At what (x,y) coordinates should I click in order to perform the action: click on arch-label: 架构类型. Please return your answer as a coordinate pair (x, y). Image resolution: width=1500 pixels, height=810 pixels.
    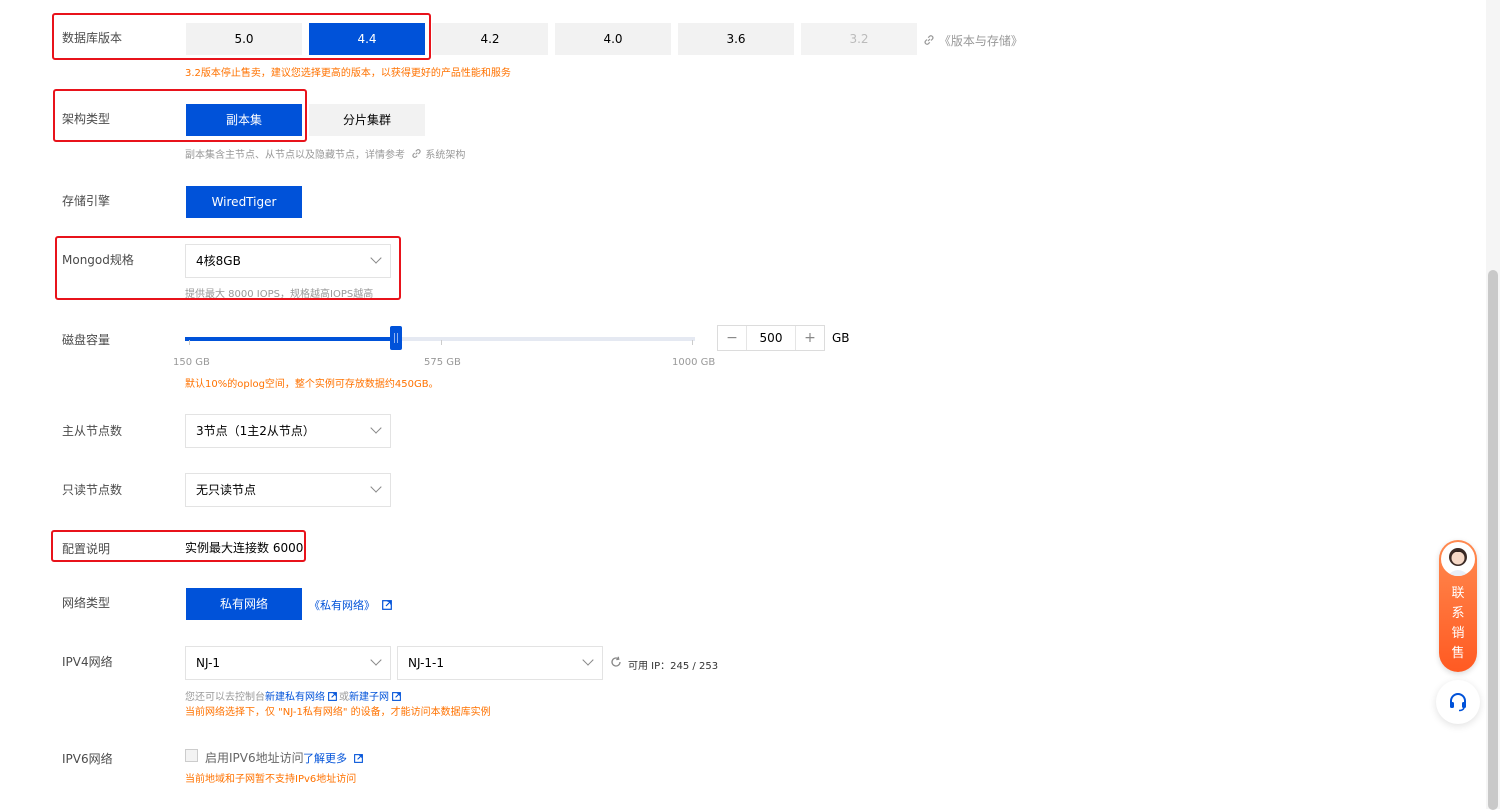
    Looking at the image, I should click on (86, 119).